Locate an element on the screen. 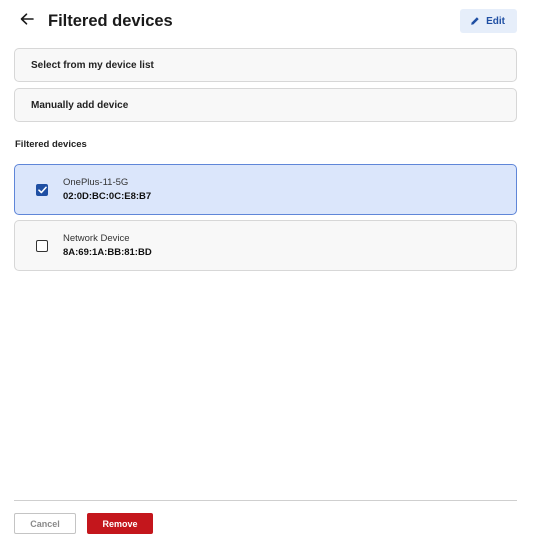 The image size is (535, 538). select-from-device-list-label: Select from my device list is located at coordinates (92, 65).